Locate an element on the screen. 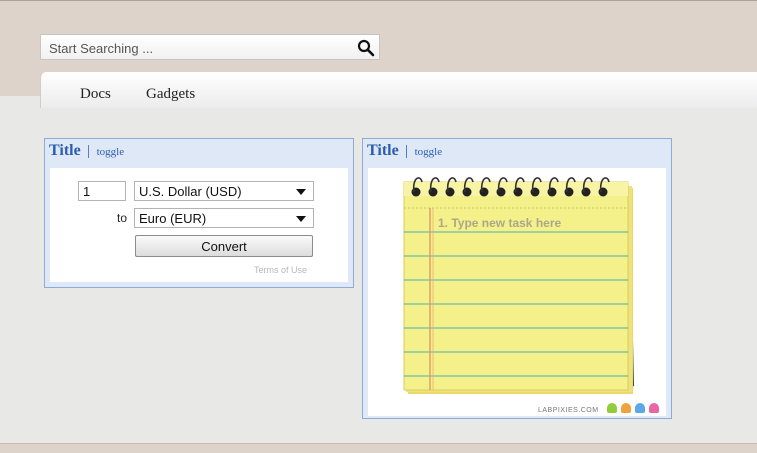  from-currency-select: U.S. Dollar (USD) is located at coordinates (224, 191).